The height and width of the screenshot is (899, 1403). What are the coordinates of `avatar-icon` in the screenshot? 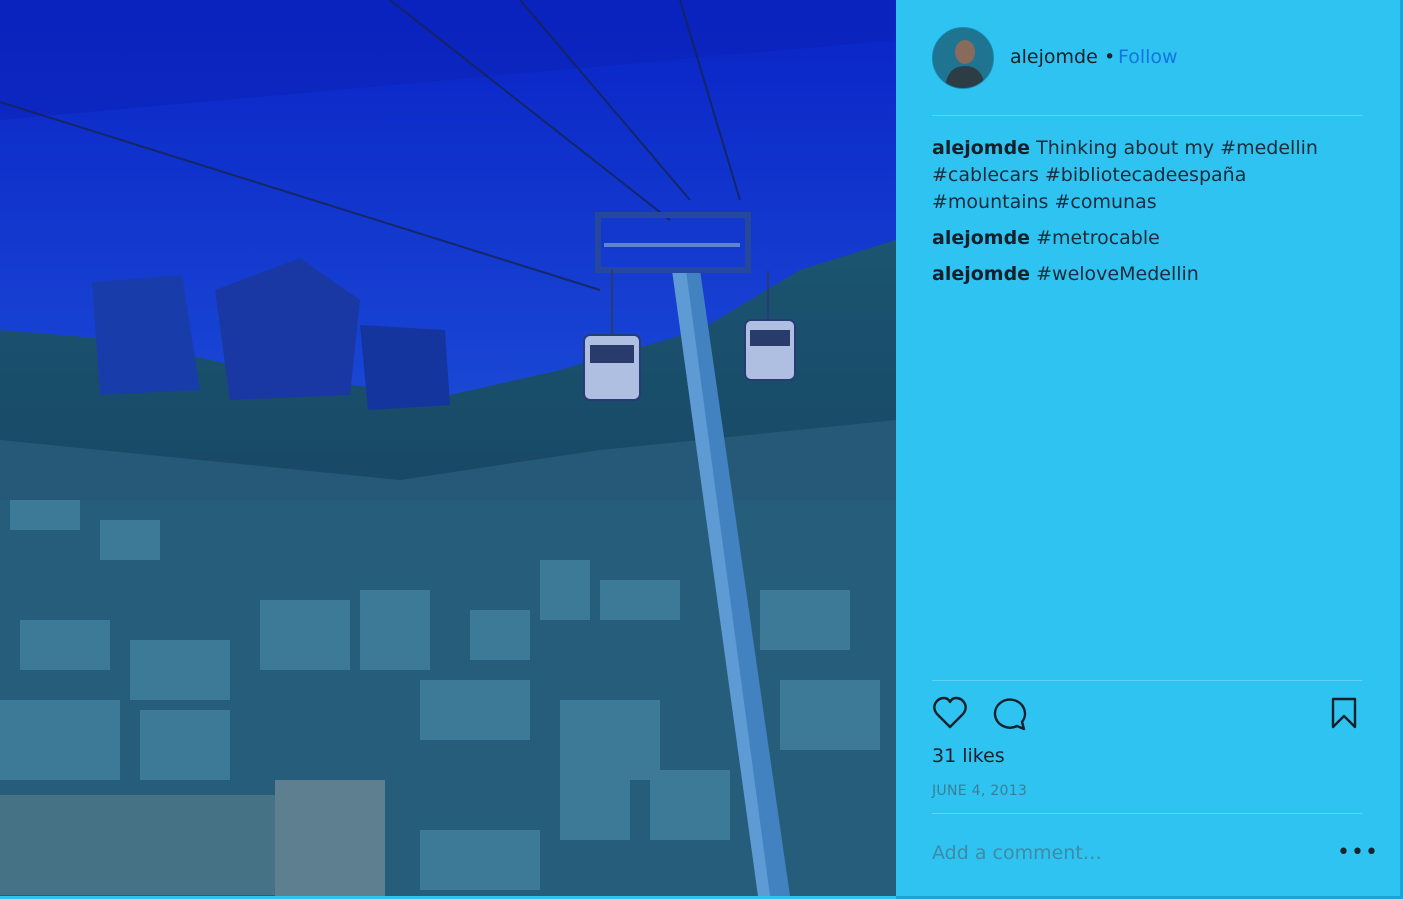 It's located at (963, 58).